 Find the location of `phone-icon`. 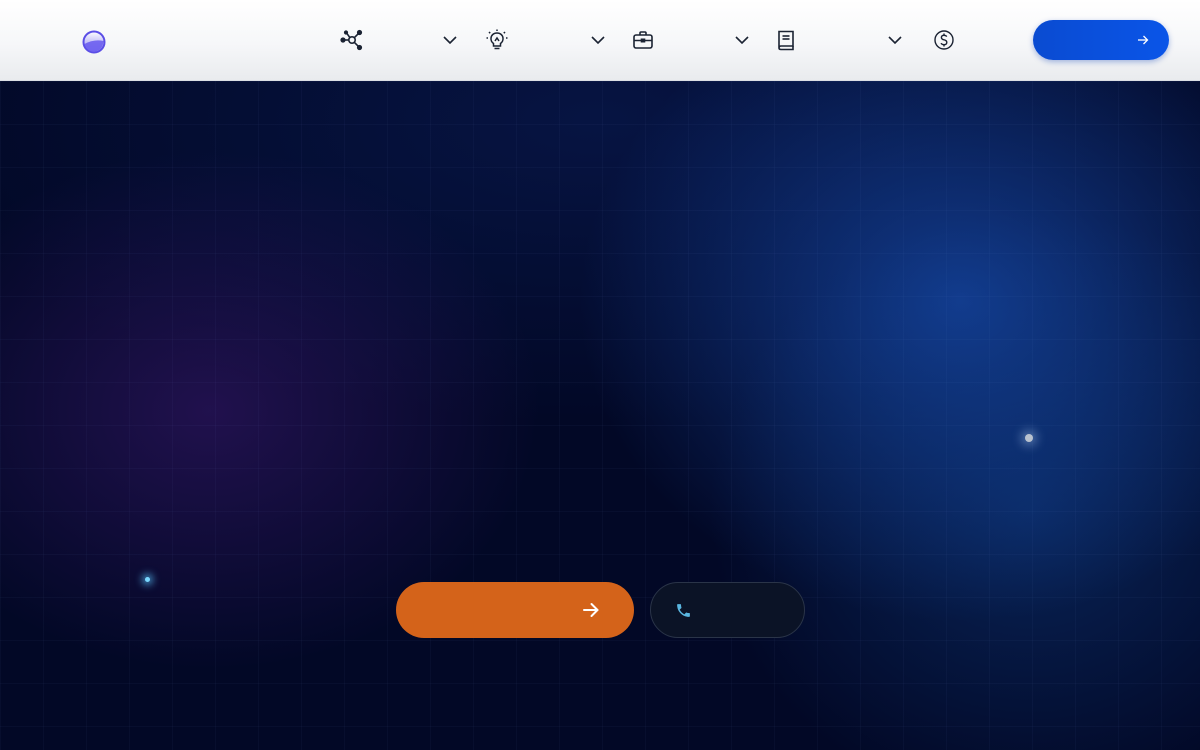

phone-icon is located at coordinates (683, 610).